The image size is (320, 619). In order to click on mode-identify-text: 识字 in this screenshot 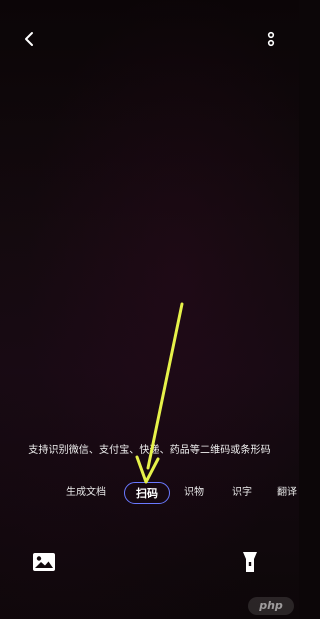, I will do `click(242, 493)`.